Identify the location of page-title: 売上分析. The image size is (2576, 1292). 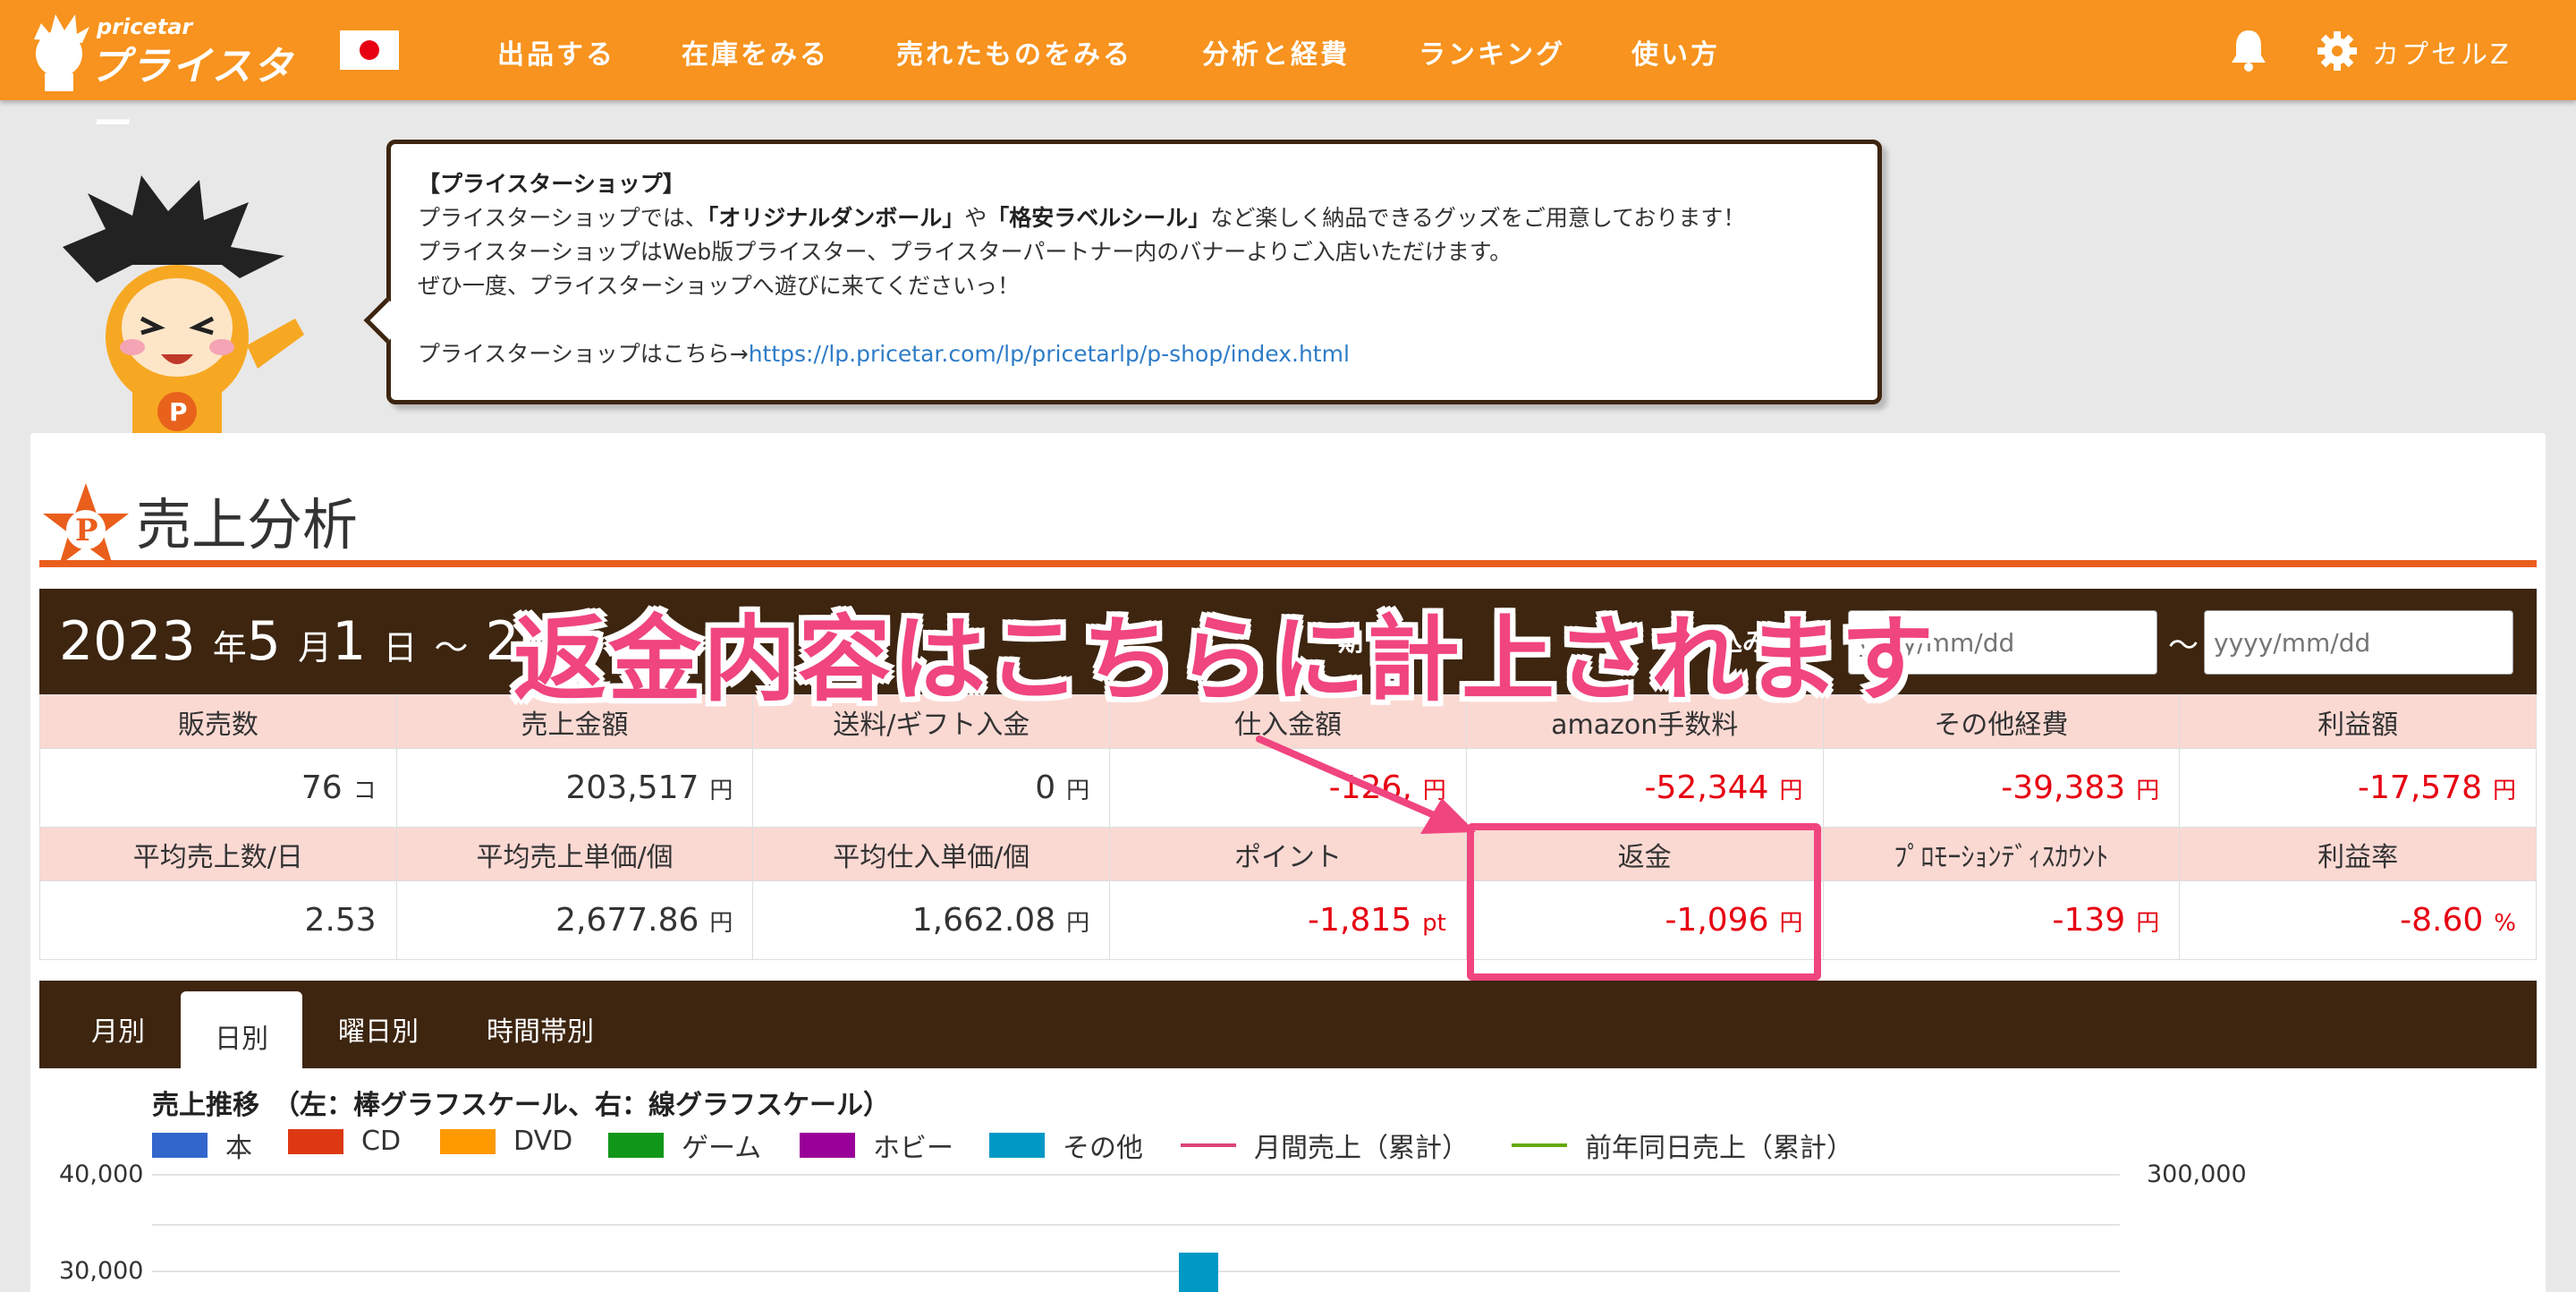
(247, 524).